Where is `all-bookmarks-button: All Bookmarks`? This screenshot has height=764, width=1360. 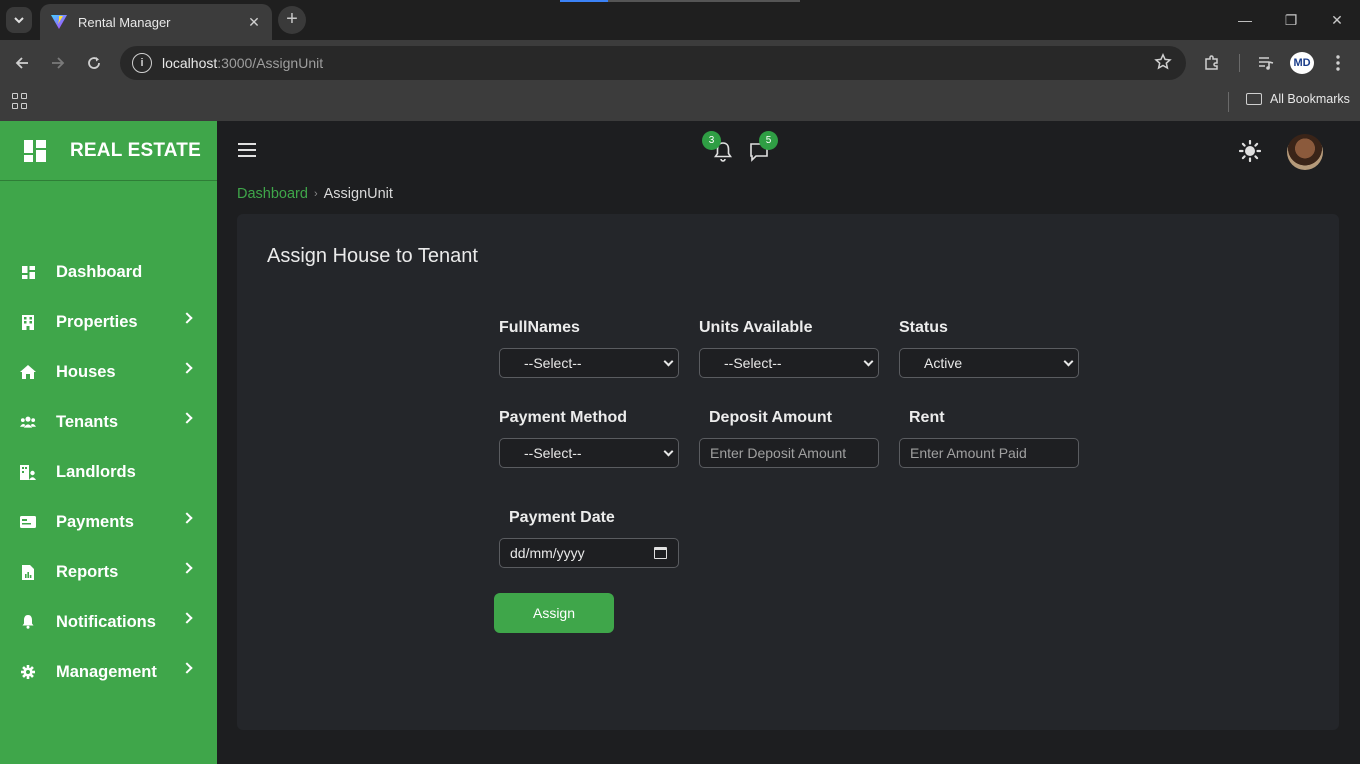 all-bookmarks-button: All Bookmarks is located at coordinates (1298, 99).